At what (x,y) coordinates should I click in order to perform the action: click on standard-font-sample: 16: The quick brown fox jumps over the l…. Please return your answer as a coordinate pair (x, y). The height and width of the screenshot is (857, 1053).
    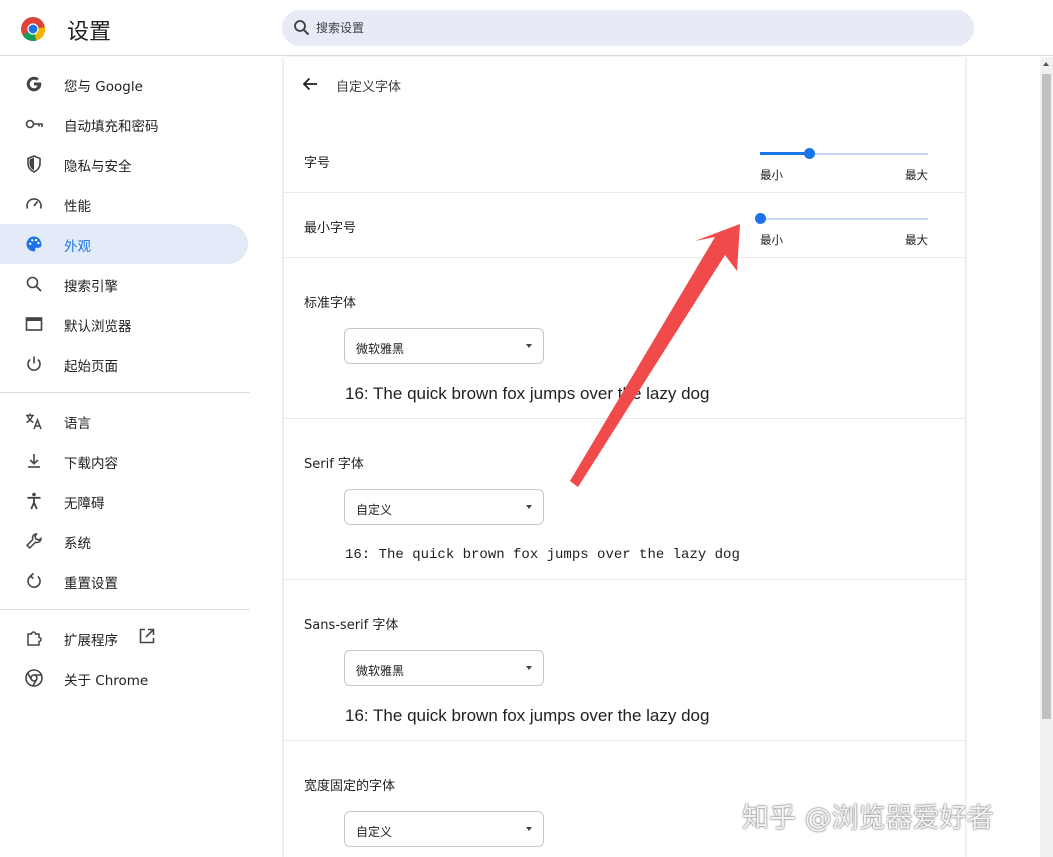
    Looking at the image, I should click on (527, 393).